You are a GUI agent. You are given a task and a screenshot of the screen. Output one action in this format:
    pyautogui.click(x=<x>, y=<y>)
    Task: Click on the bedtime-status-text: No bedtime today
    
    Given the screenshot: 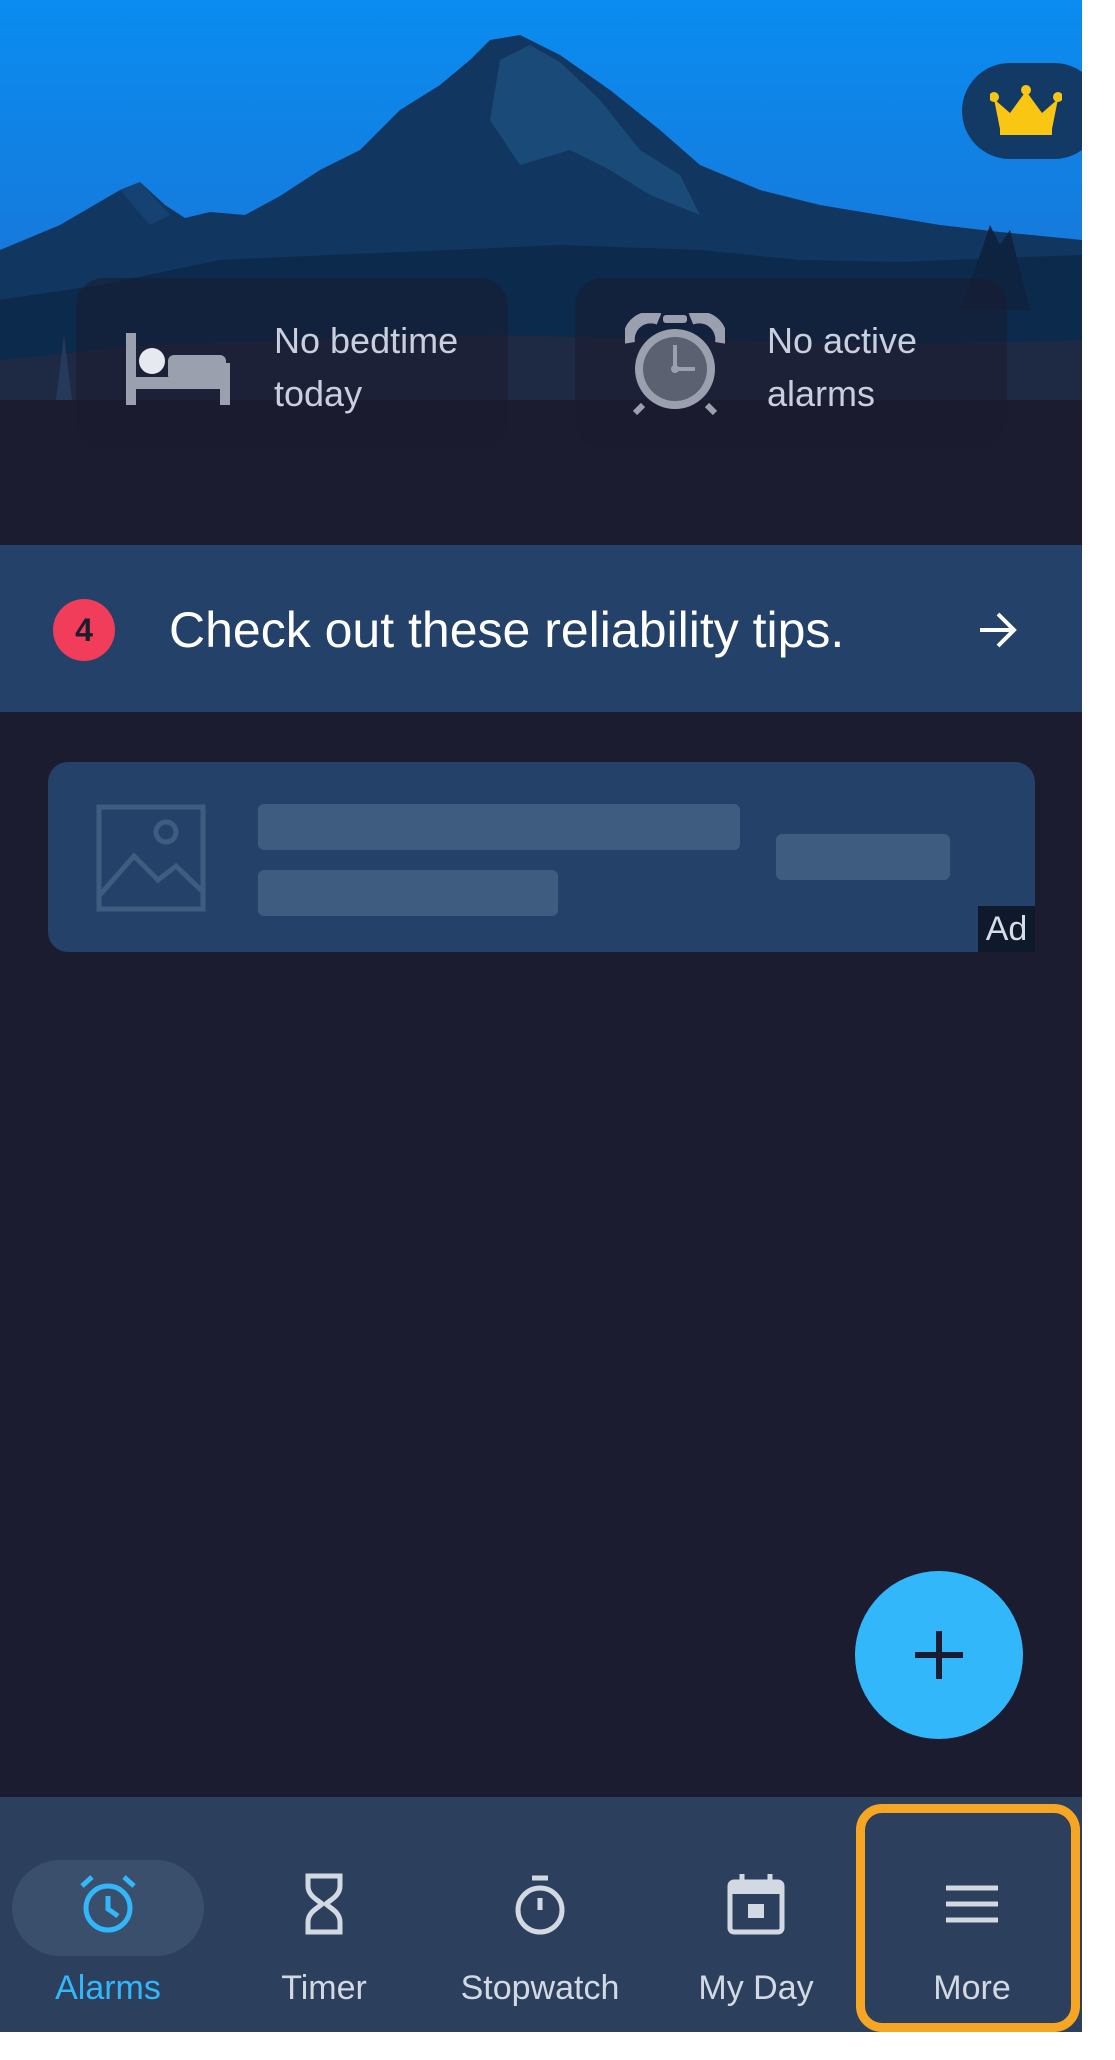 What is the action you would take?
    pyautogui.click(x=384, y=367)
    